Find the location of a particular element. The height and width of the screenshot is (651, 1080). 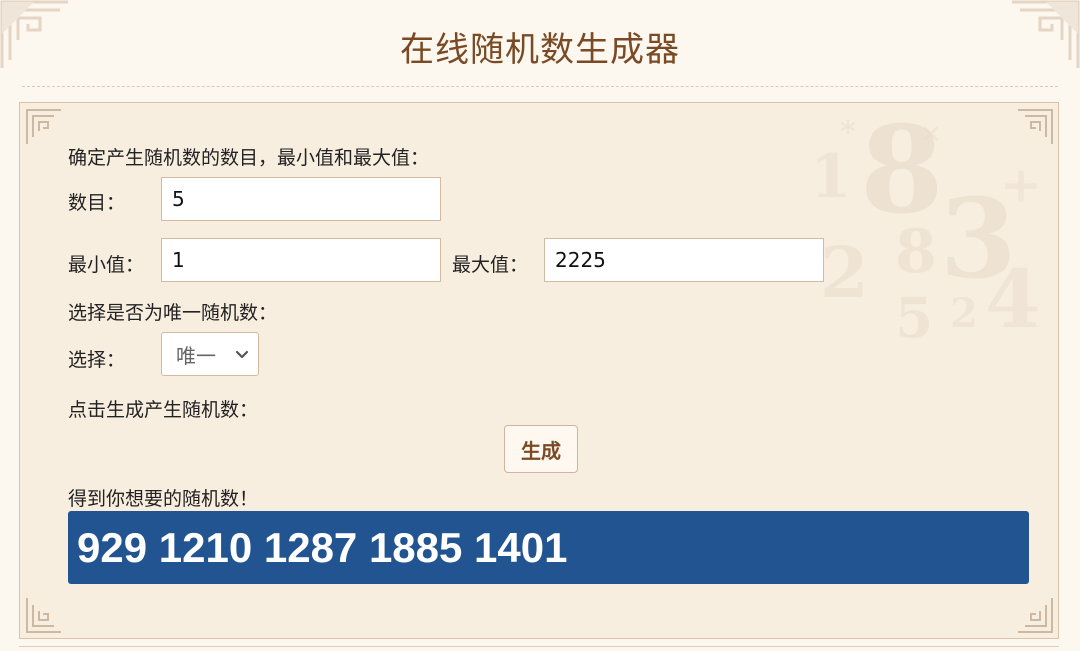

intro-label: 确定产生随机数的数目，最小值和最大值： is located at coordinates (249, 158).